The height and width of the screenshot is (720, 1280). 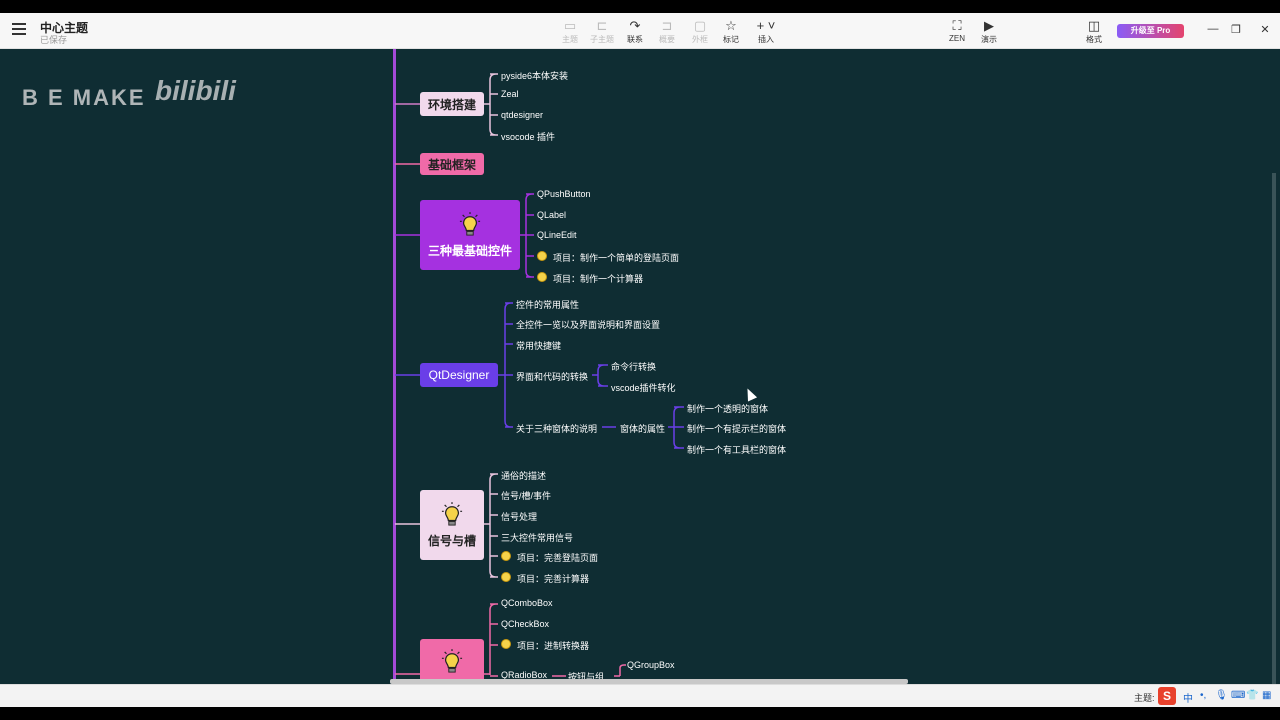 I want to click on marker-button: ☆ 标记, so click(x=731, y=31).